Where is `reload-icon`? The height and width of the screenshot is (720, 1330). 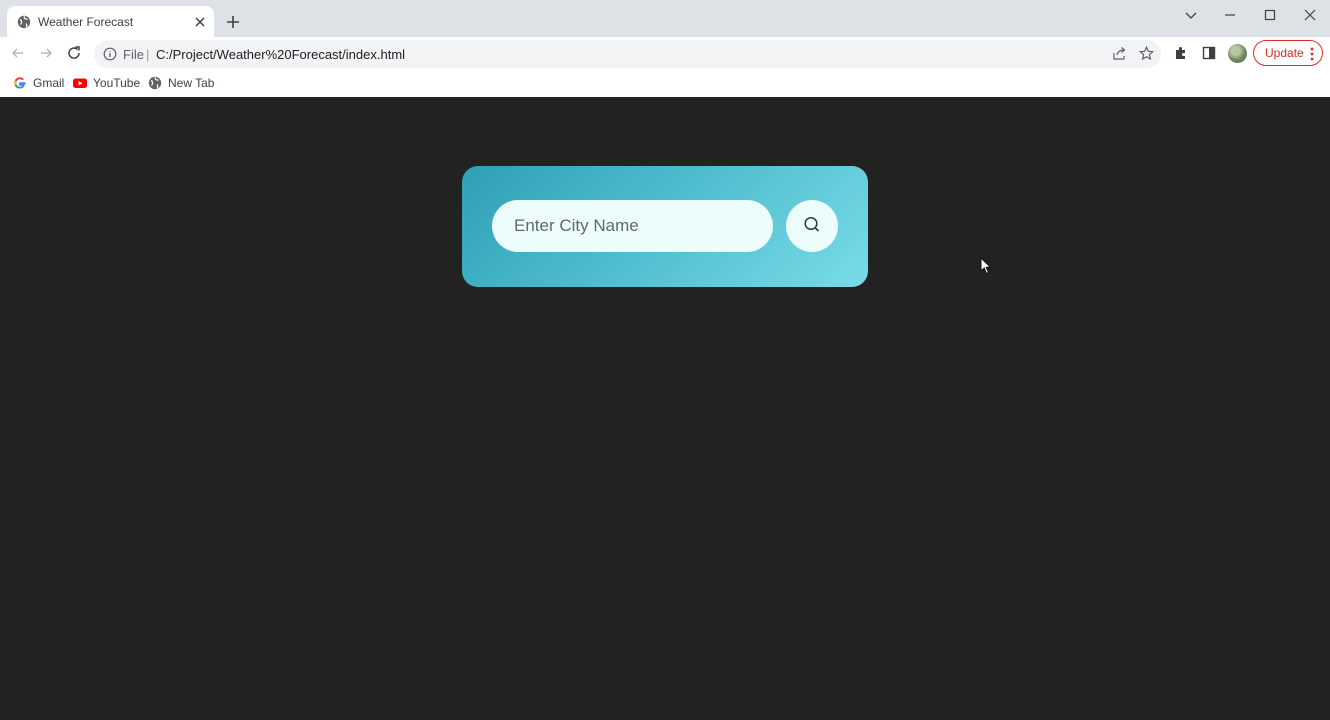 reload-icon is located at coordinates (74, 53).